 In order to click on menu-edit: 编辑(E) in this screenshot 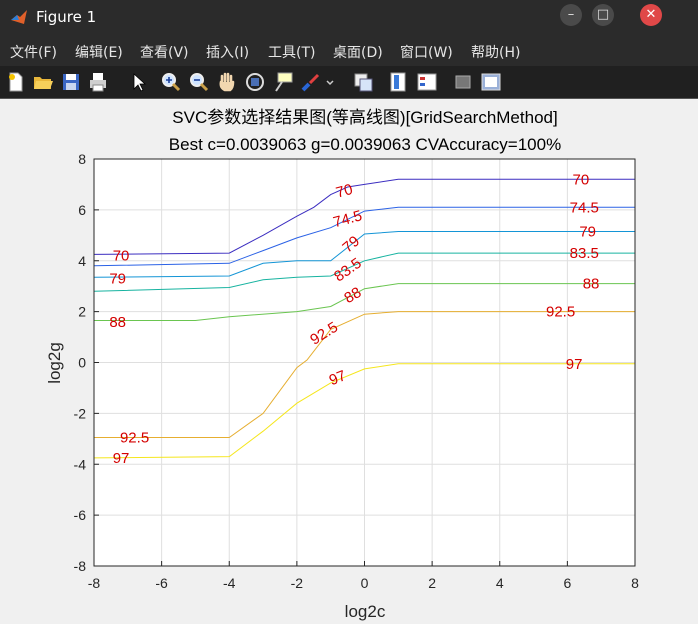, I will do `click(99, 52)`.